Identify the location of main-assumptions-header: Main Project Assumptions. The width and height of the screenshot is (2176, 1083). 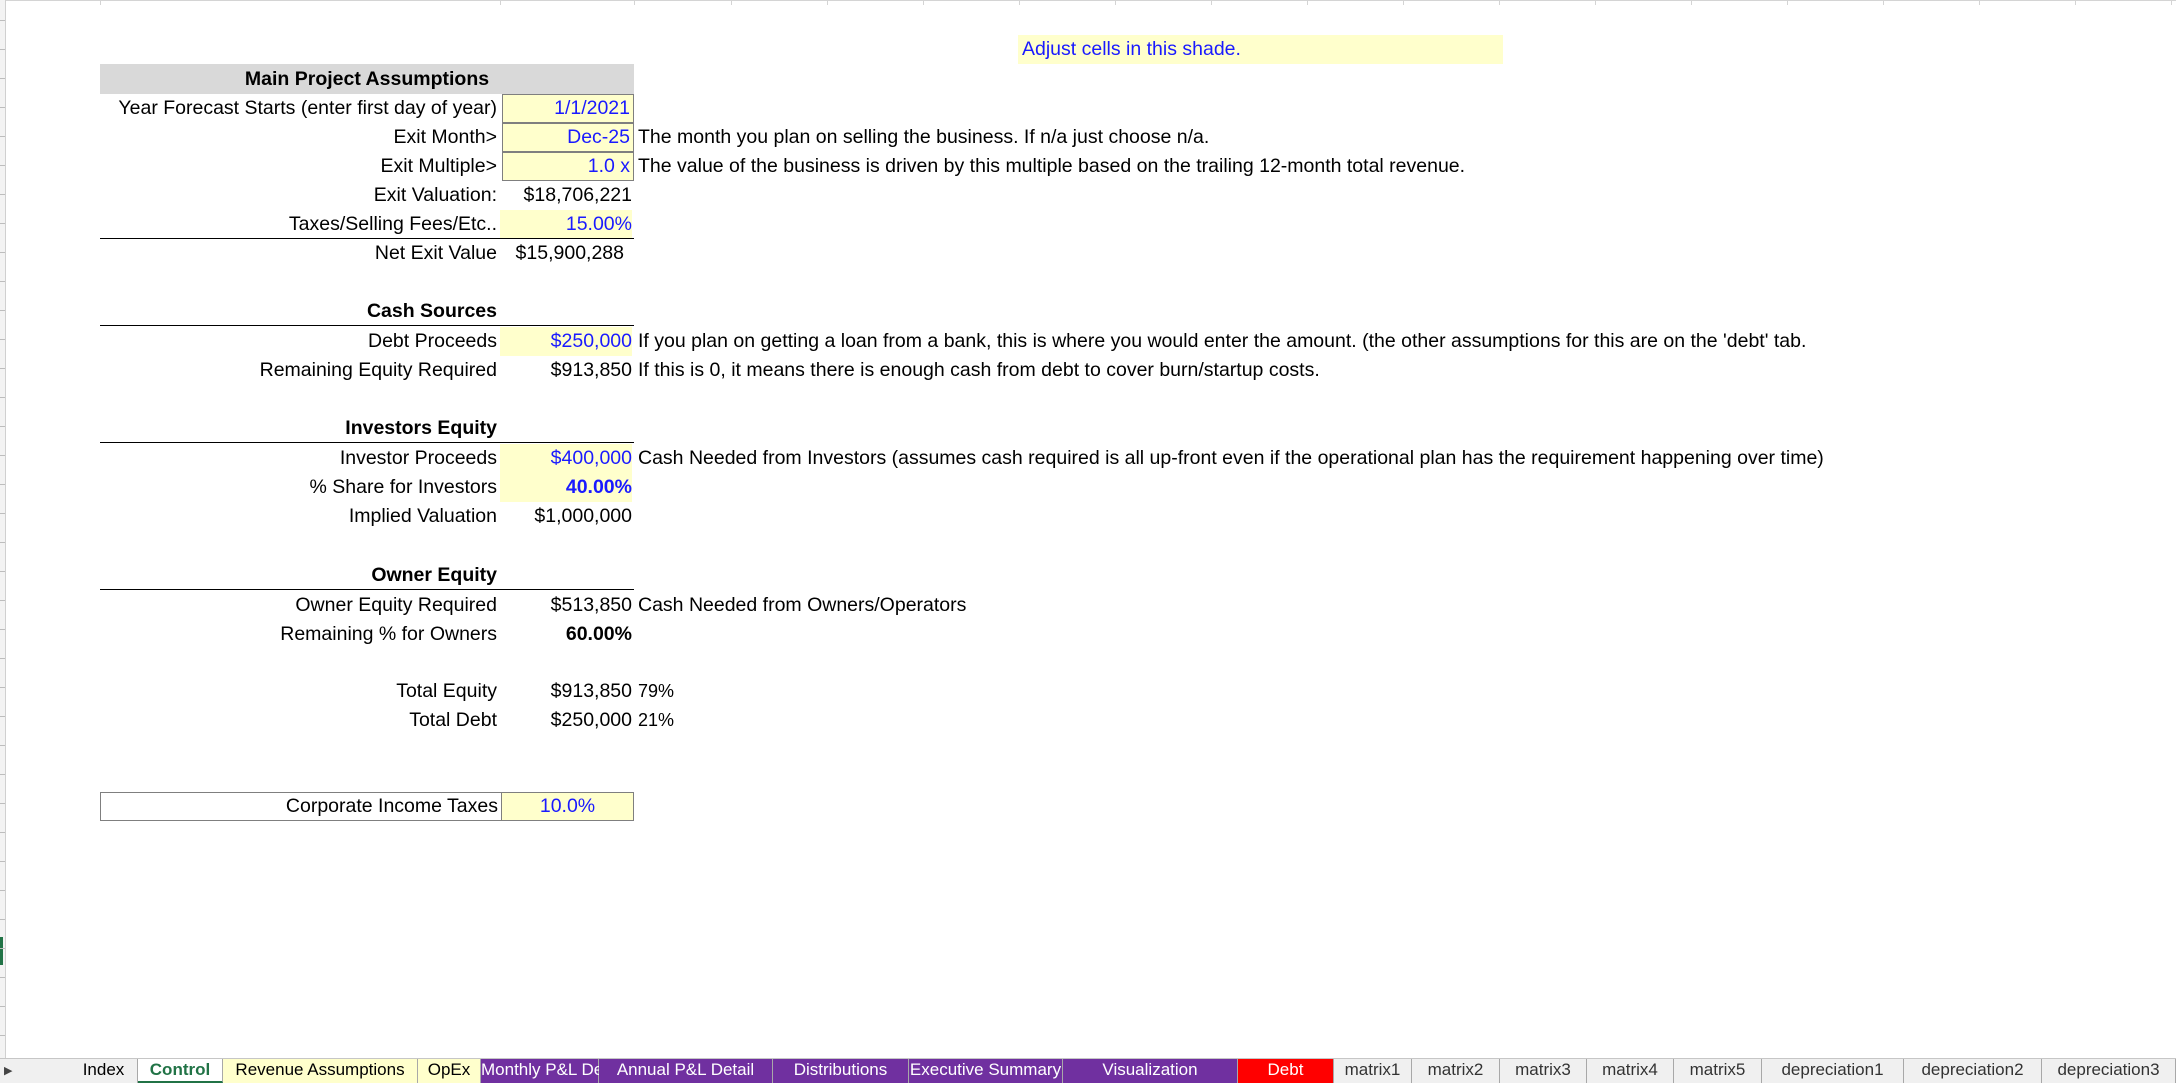
(367, 79).